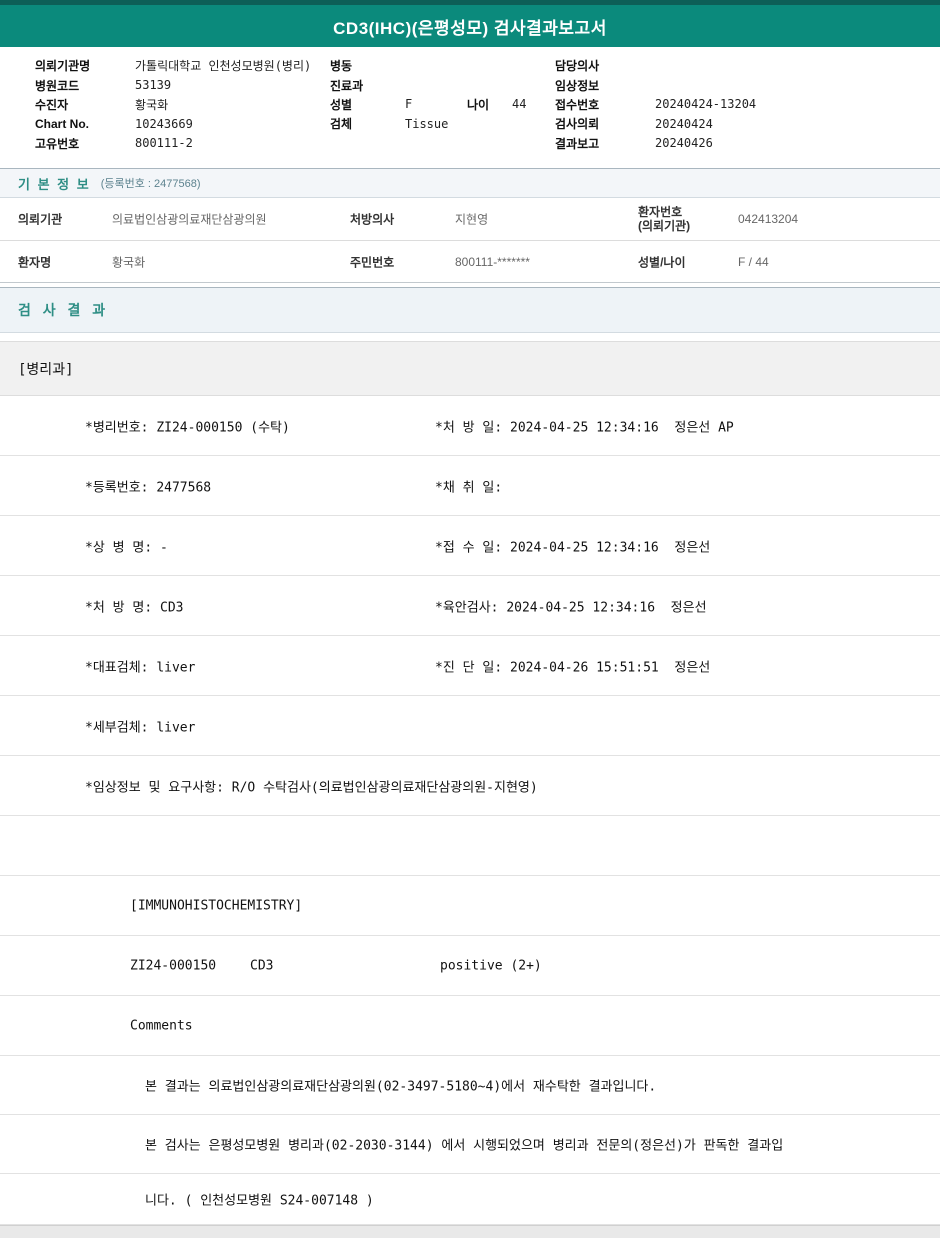 The width and height of the screenshot is (940, 1238). What do you see at coordinates (161, 1025) in the screenshot?
I see `comments-label: Comments` at bounding box center [161, 1025].